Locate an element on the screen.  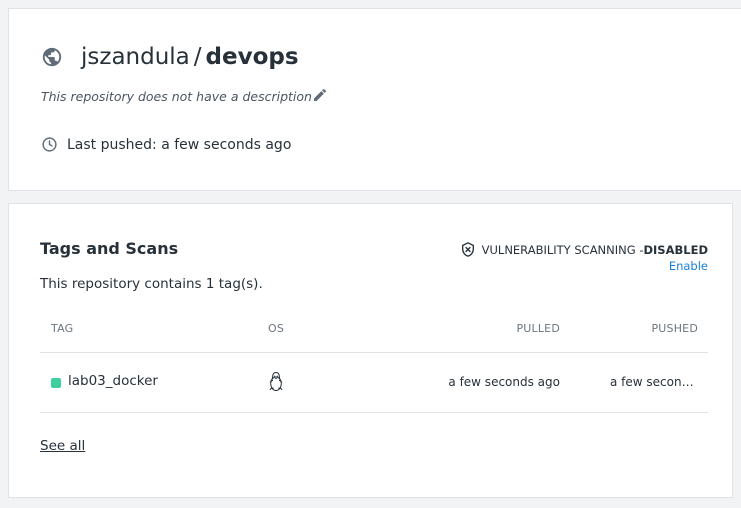
column-header-os: OS is located at coordinates (276, 328).